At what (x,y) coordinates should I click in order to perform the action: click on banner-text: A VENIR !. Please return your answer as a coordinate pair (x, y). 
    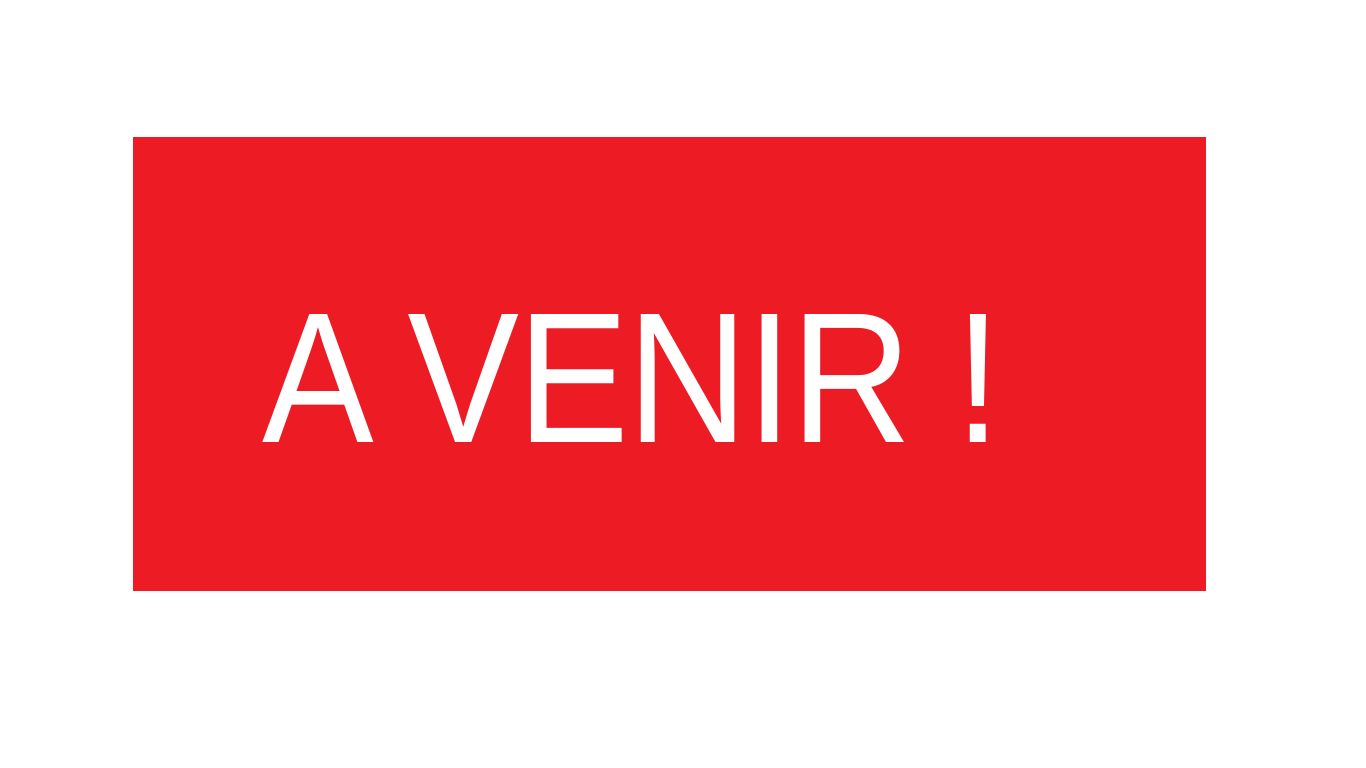
    Looking at the image, I should click on (631, 378).